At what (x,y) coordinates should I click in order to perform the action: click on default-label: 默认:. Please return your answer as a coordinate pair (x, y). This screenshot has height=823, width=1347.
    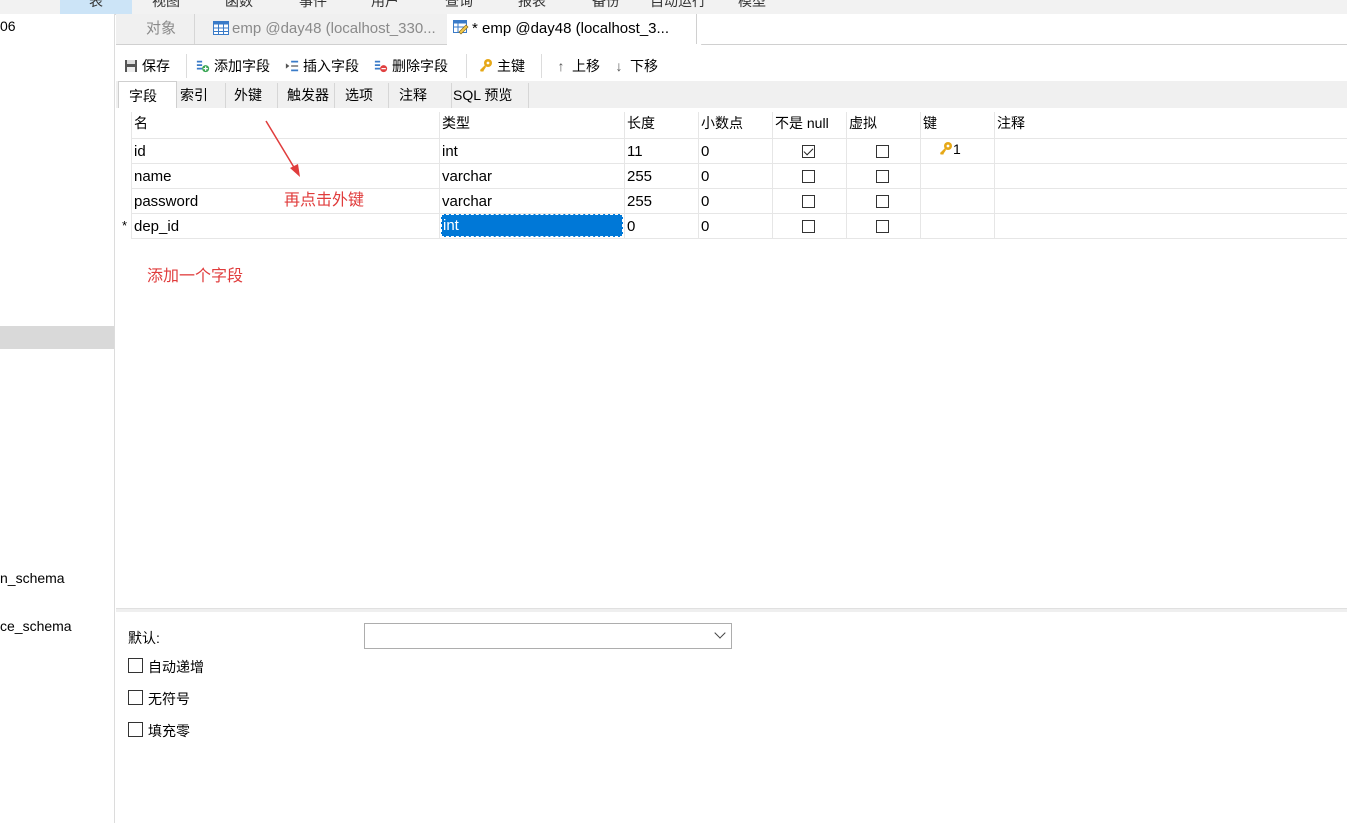
    Looking at the image, I should click on (144, 638).